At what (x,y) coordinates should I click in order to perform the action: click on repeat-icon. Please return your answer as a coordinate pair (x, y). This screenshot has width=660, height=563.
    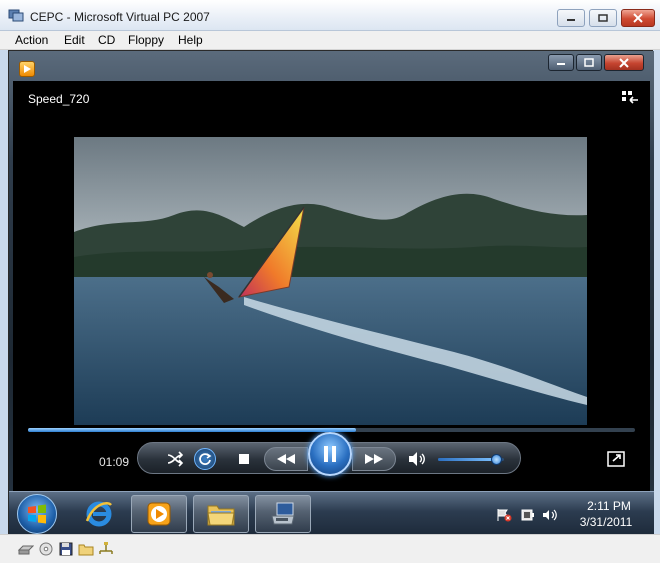
    Looking at the image, I should click on (205, 459).